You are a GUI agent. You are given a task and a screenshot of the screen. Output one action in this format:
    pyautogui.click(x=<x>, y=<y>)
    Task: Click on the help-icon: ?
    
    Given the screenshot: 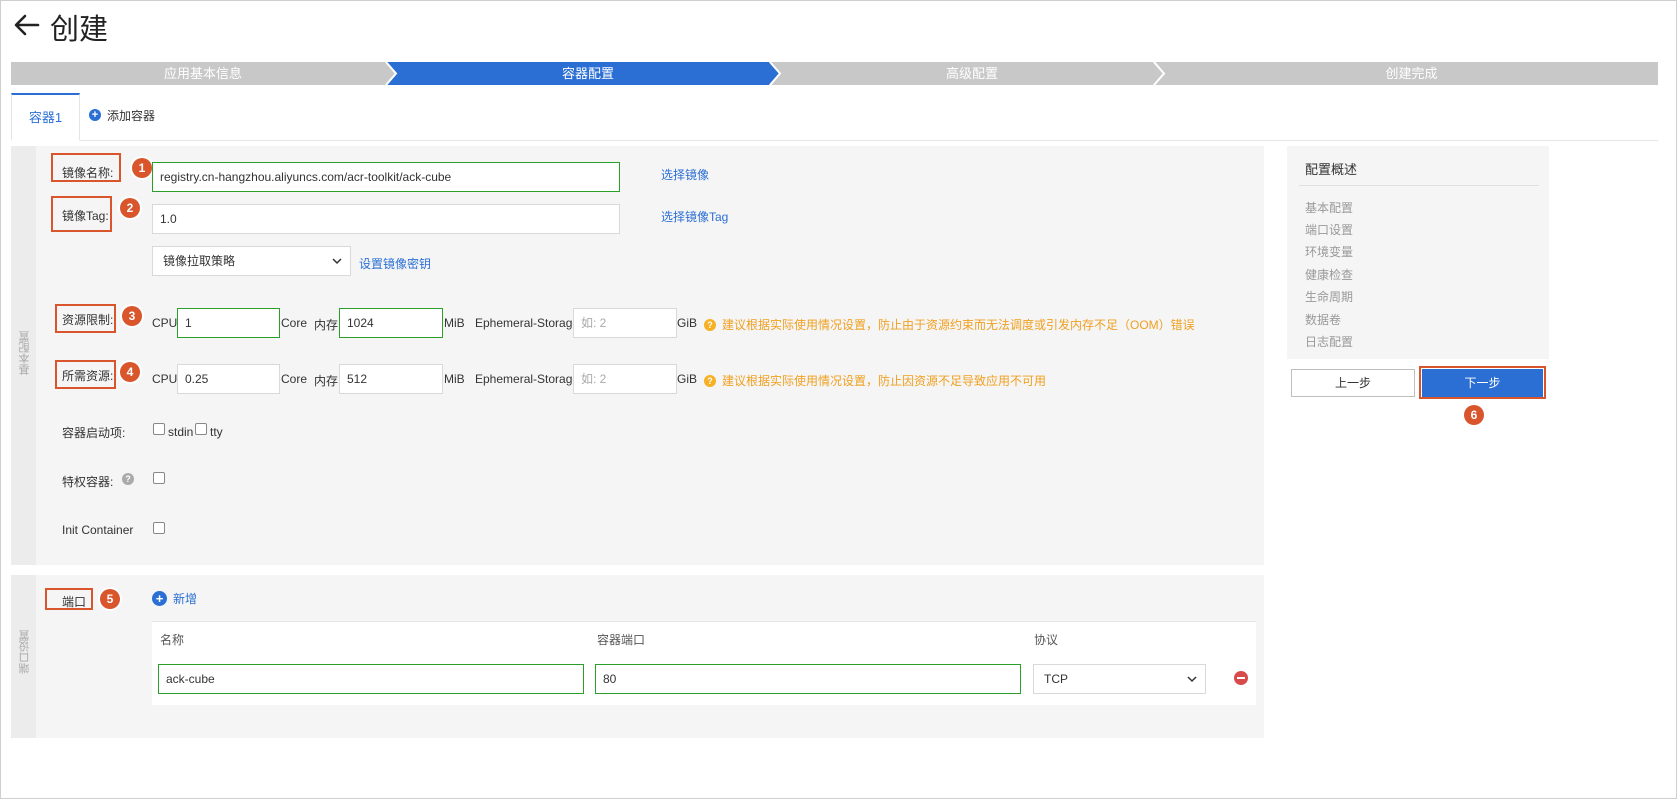 What is the action you would take?
    pyautogui.click(x=128, y=479)
    